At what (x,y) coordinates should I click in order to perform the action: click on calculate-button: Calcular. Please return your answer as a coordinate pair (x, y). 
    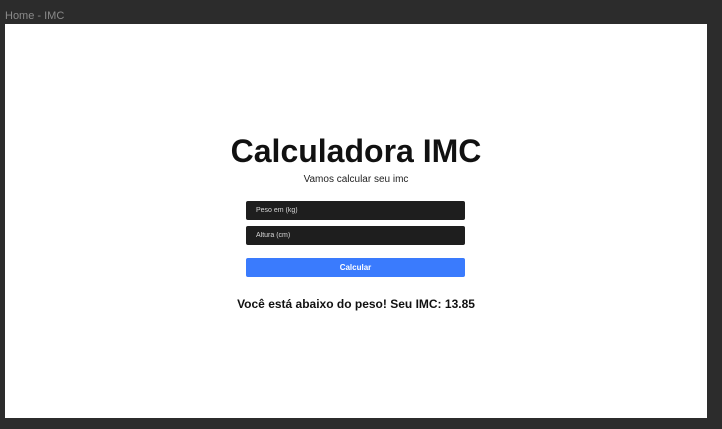
    Looking at the image, I should click on (355, 267).